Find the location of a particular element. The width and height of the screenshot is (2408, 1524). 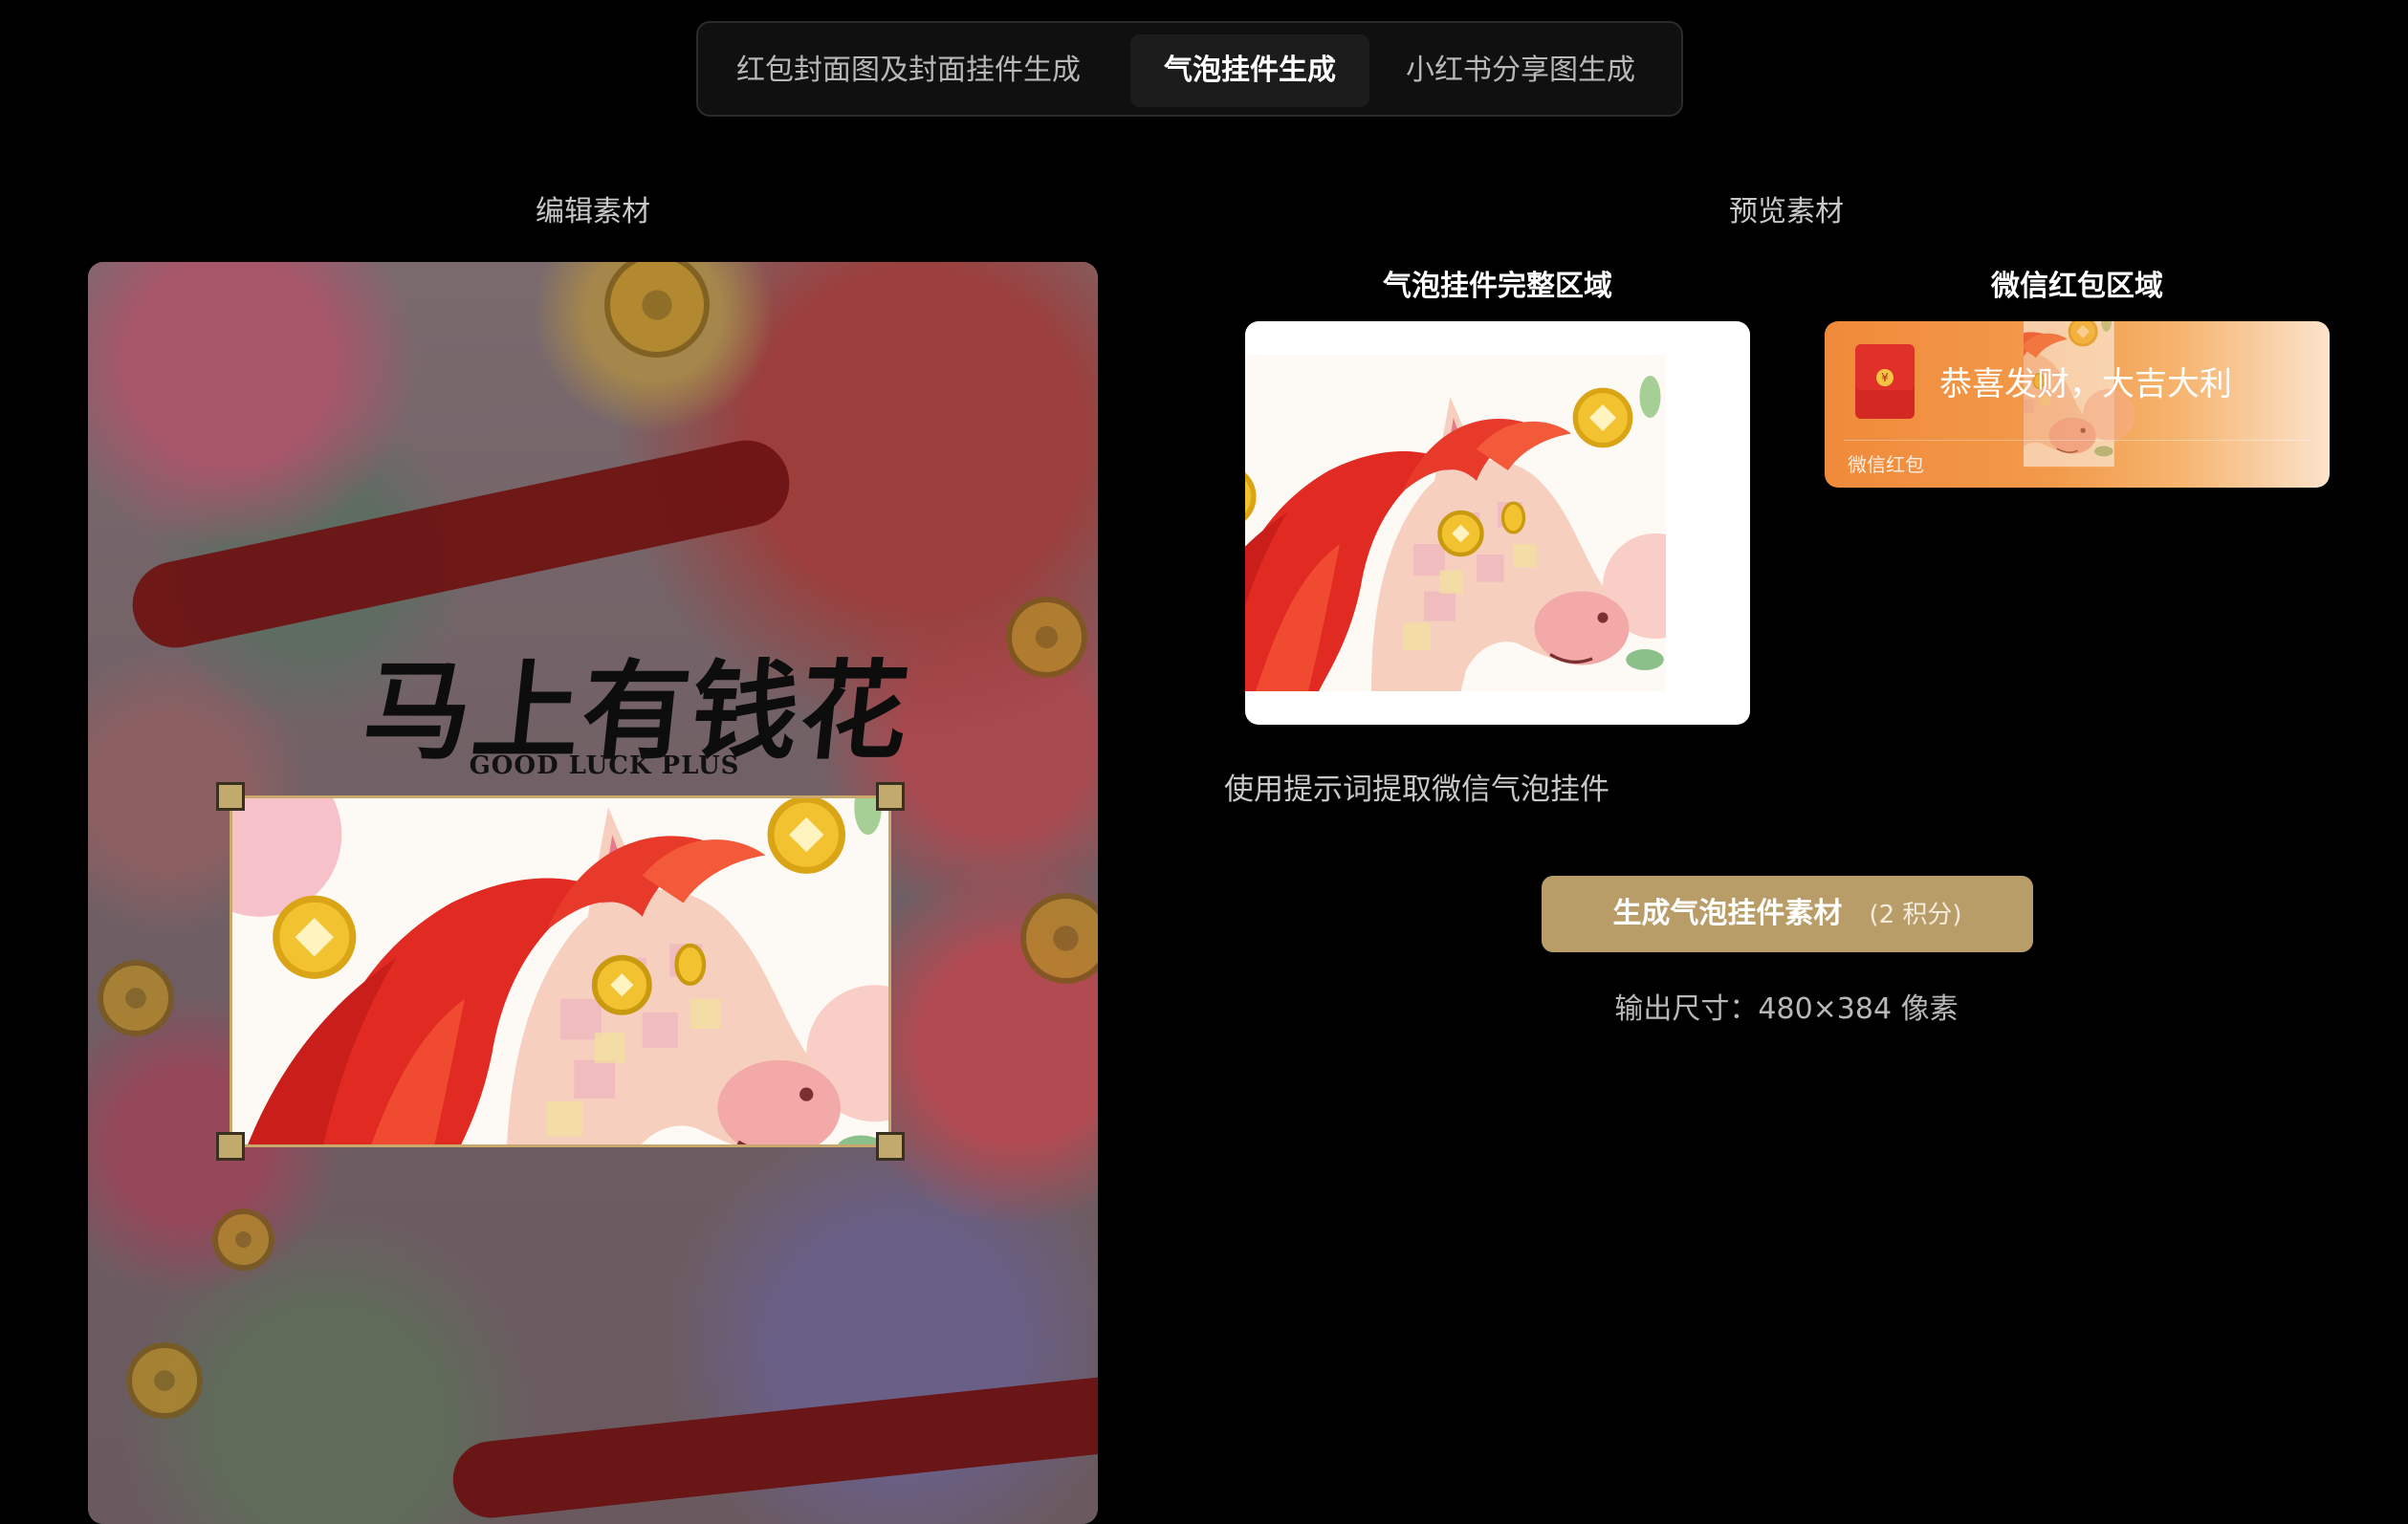

redpacket-icon: ¥ is located at coordinates (1885, 381).